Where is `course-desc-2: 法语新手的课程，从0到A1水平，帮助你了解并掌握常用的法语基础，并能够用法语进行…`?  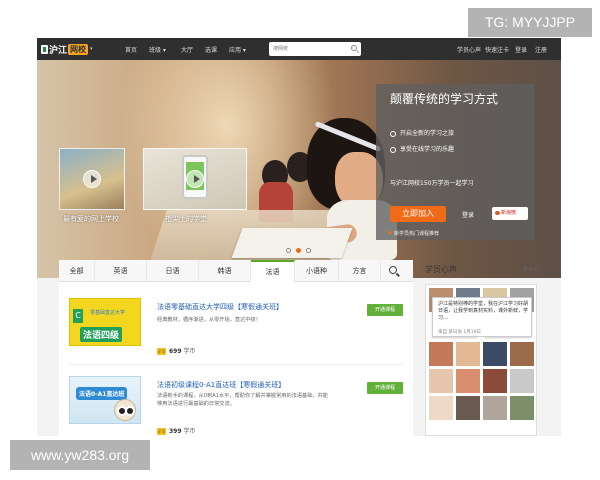 course-desc-2: 法语新手的课程，从0到A1水平，帮助你了解并掌握常用的法语基础，并能够用法语进行… is located at coordinates (242, 400).